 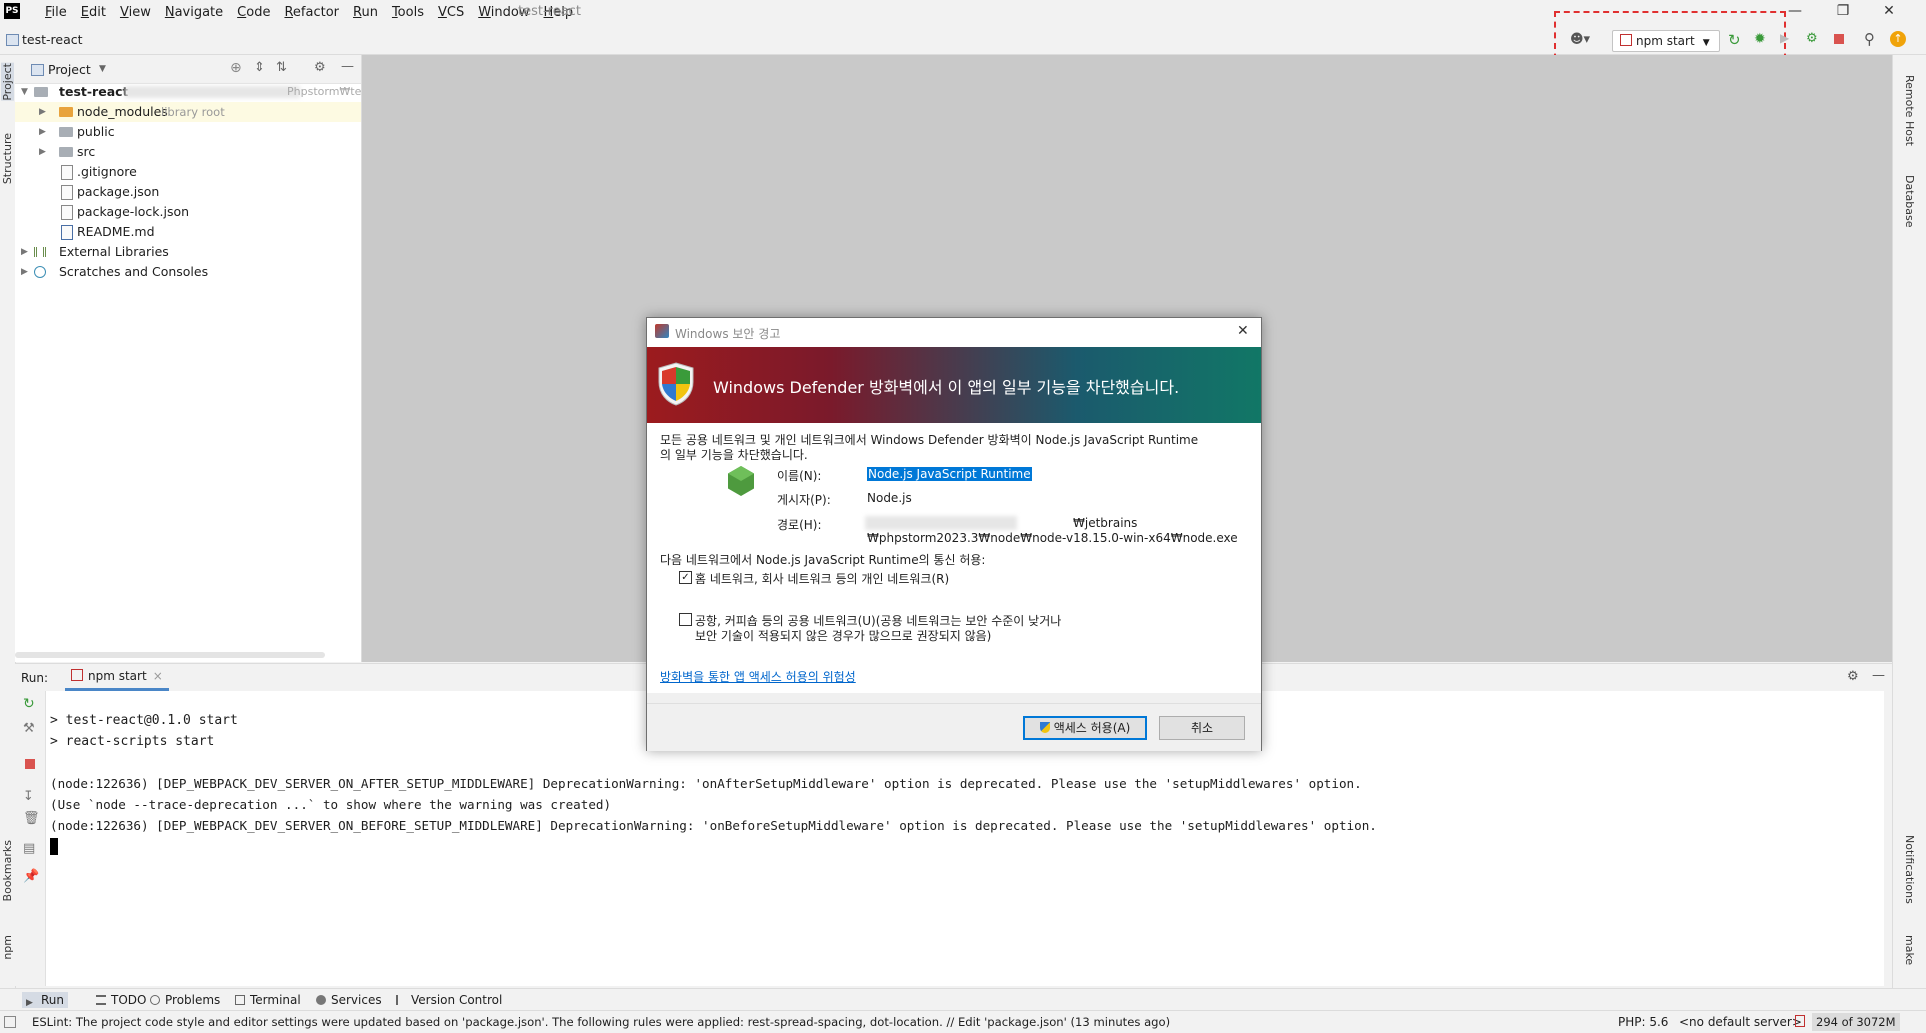 I want to click on menu-vcs: VCS, so click(x=451, y=12).